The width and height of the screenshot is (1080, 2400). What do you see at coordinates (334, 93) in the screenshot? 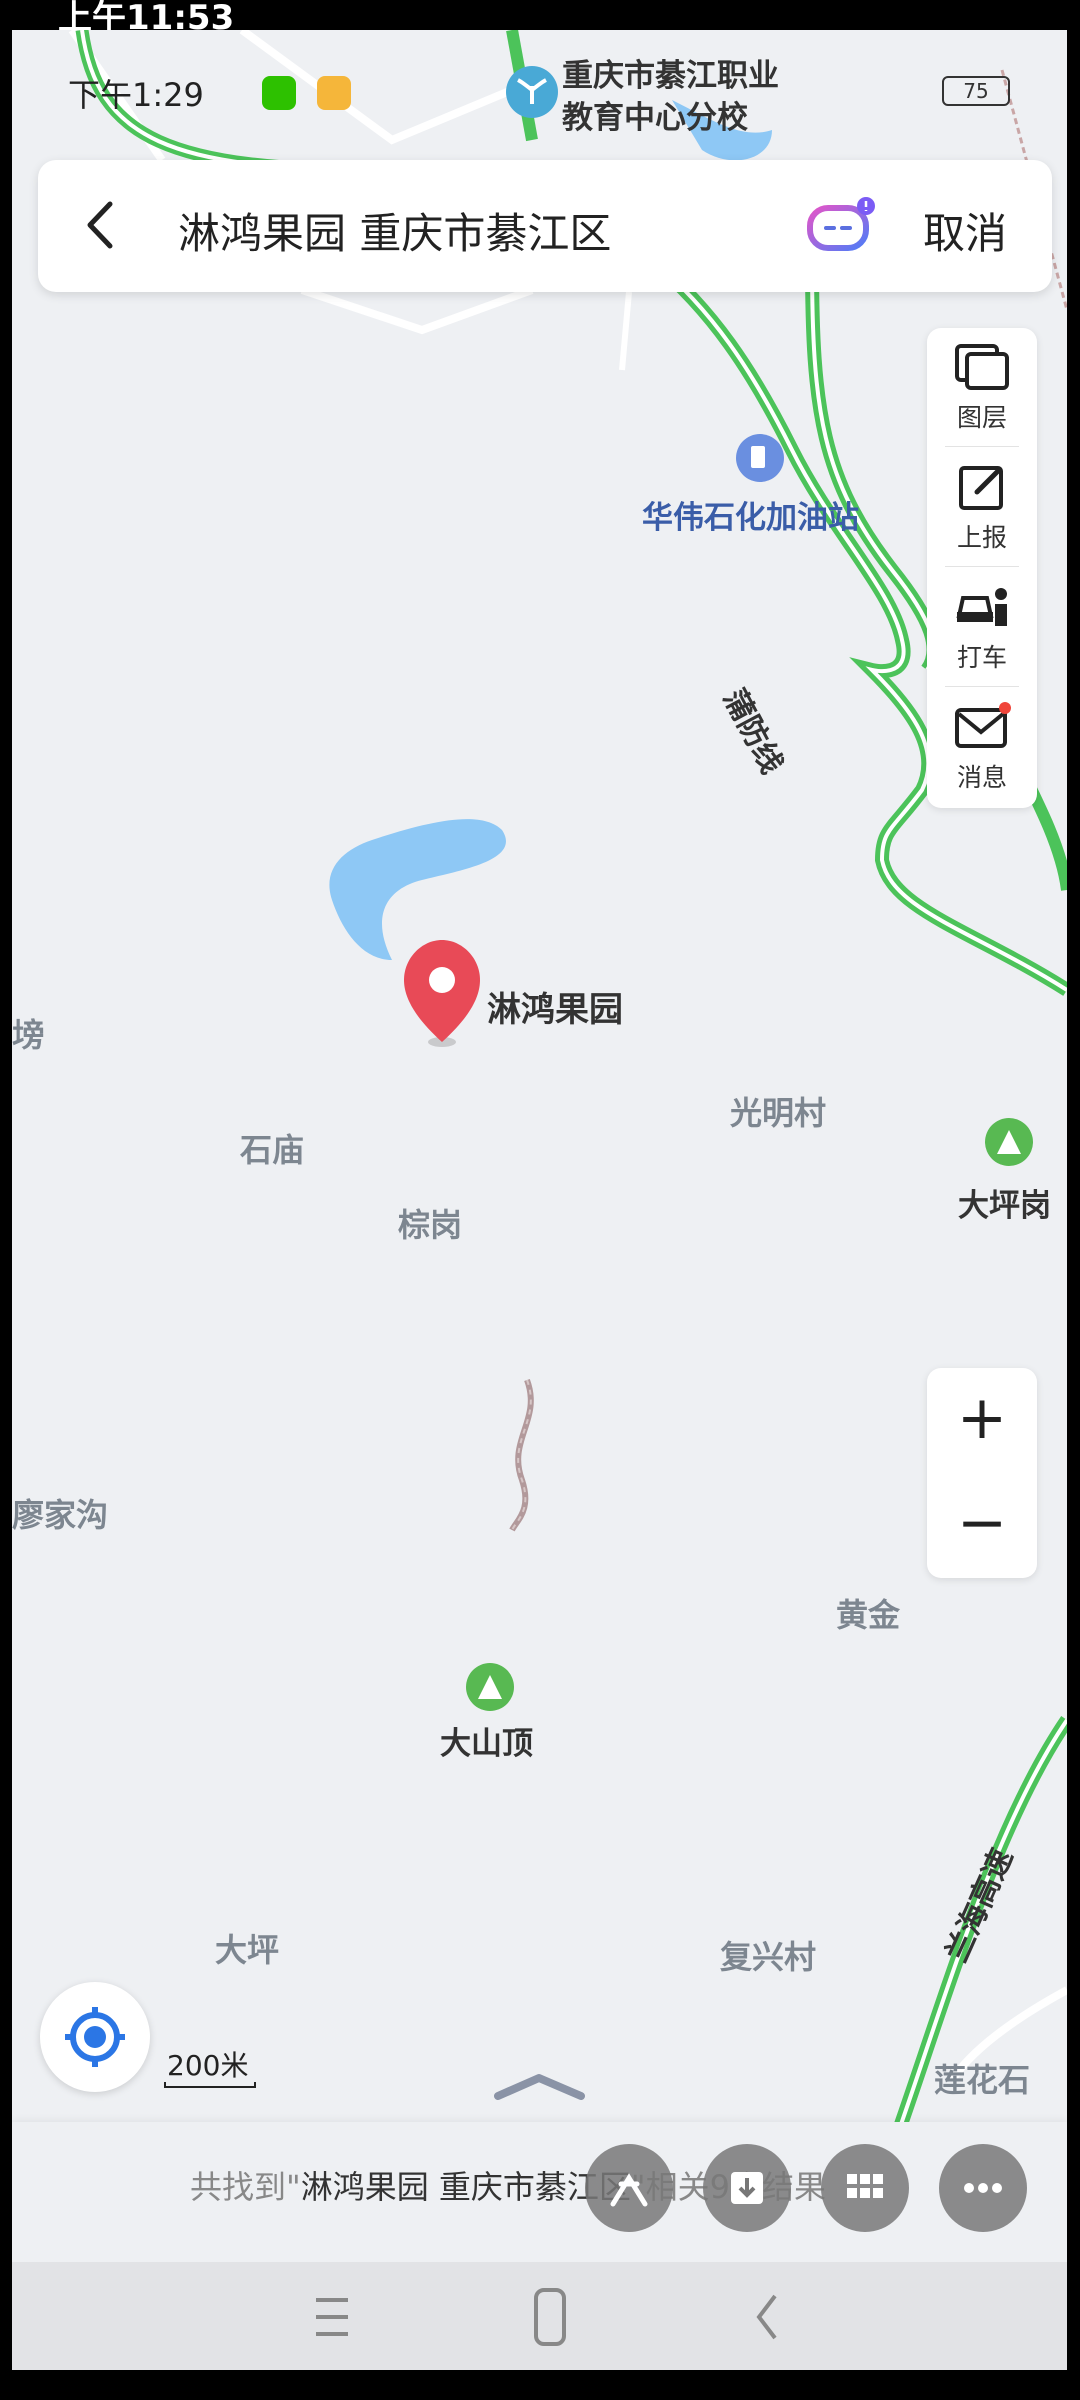
I see `notes-app-icon` at bounding box center [334, 93].